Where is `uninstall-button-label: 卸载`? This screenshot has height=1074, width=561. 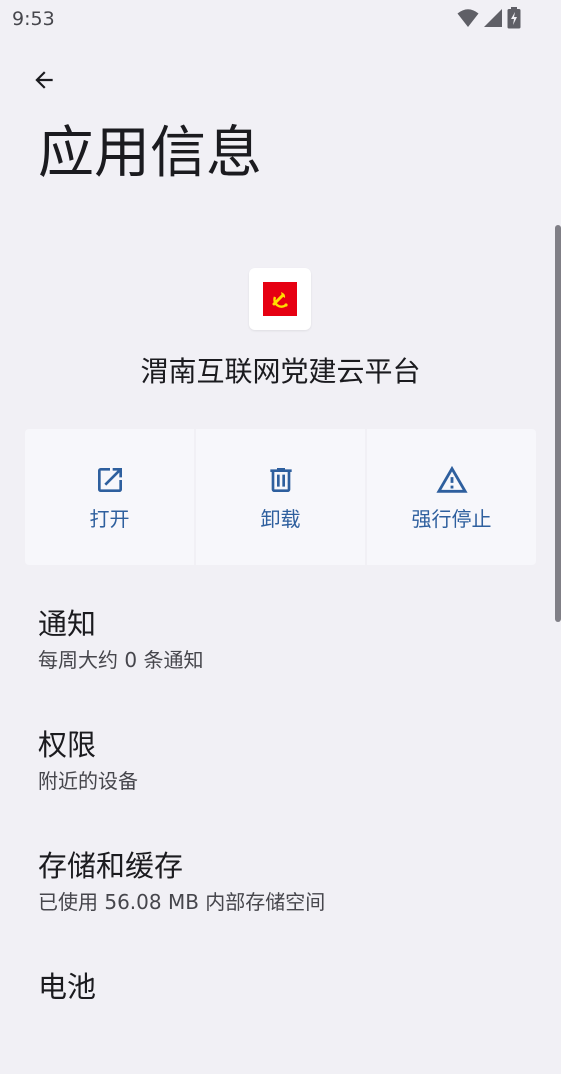 uninstall-button-label: 卸载 is located at coordinates (280, 519).